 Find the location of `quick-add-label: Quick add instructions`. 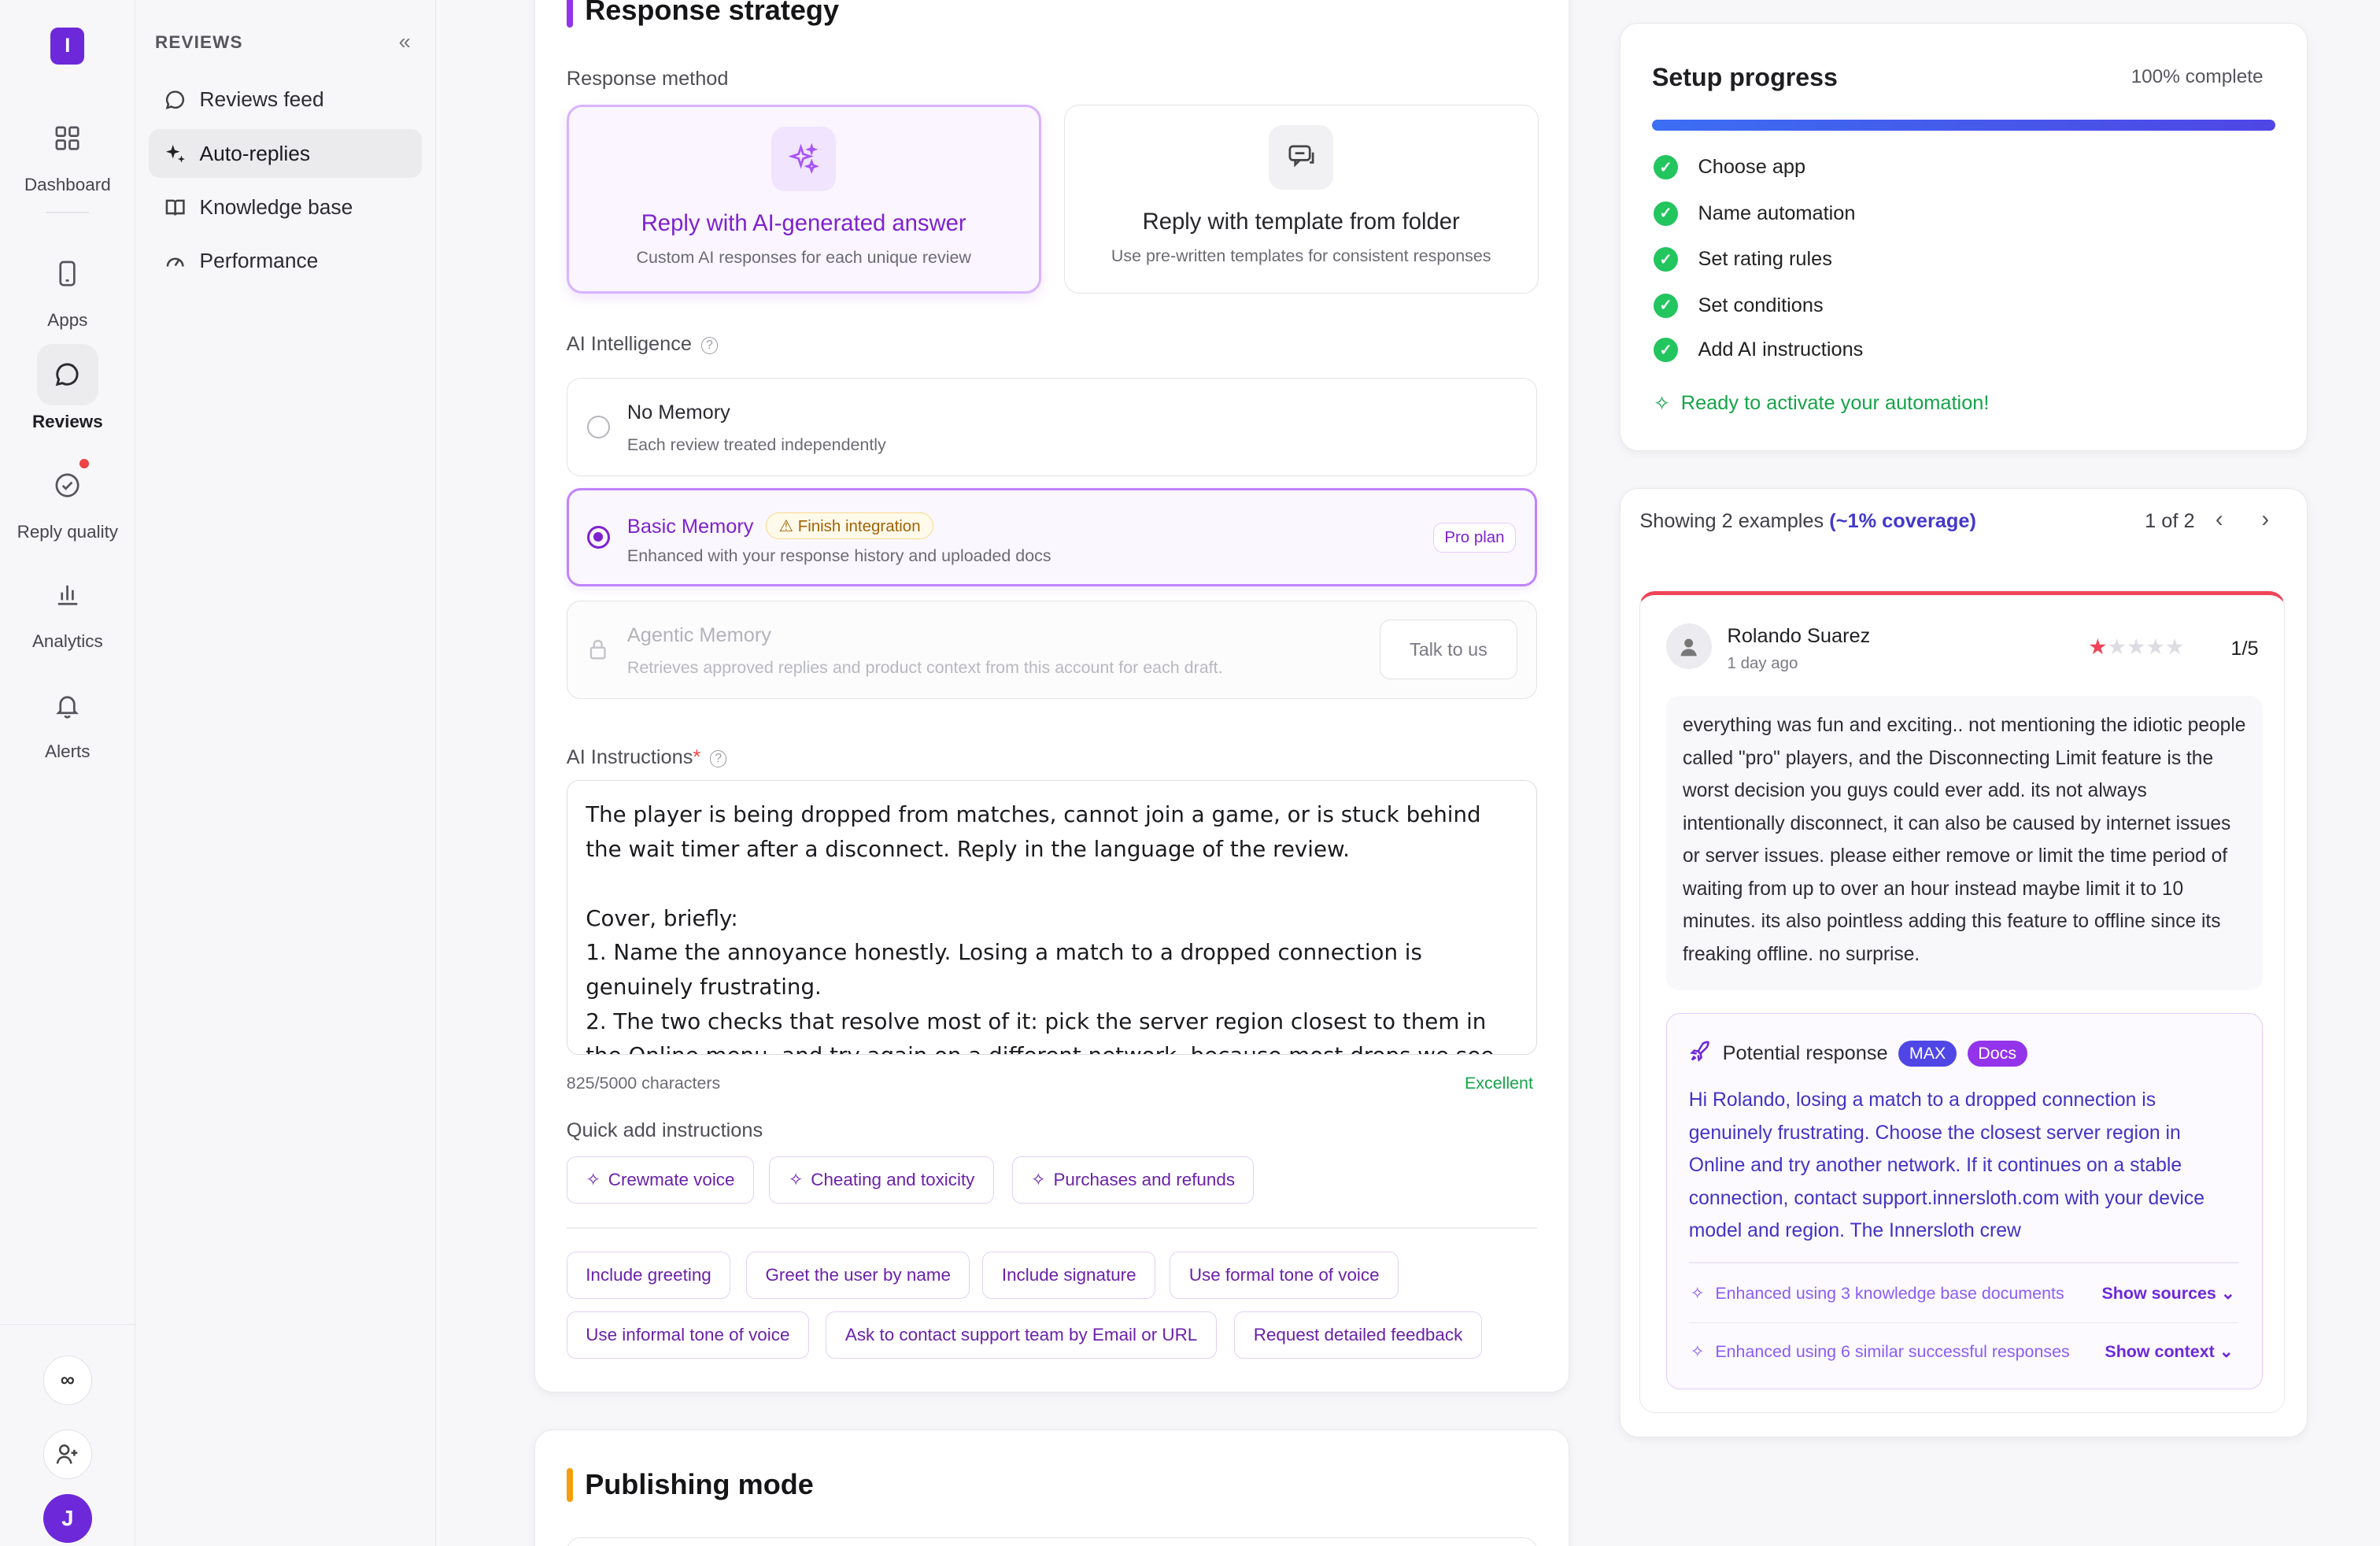

quick-add-label: Quick add instructions is located at coordinates (664, 1130).